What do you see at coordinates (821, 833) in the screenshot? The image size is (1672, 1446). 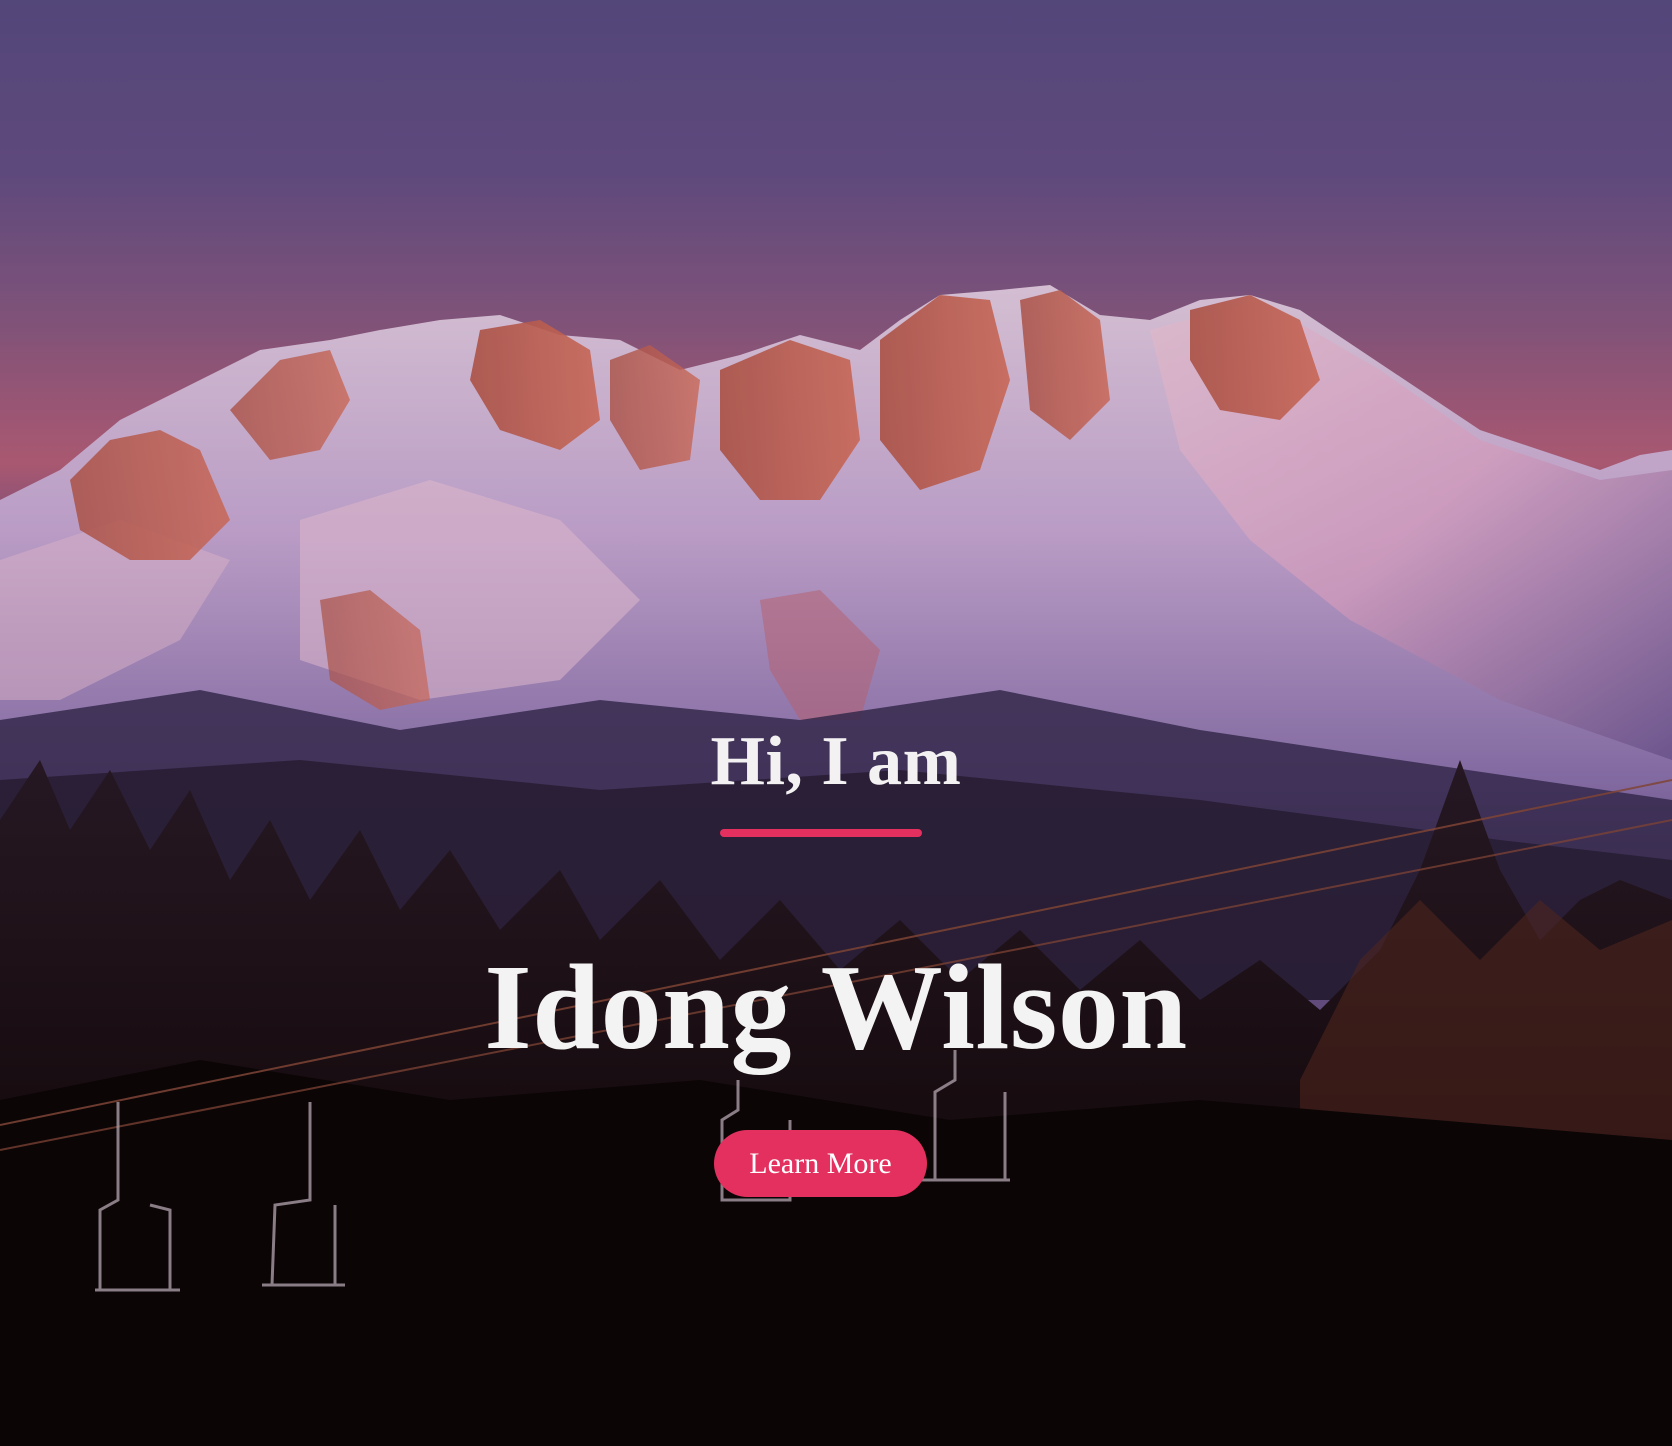 I see `greeting-underline-divider` at bounding box center [821, 833].